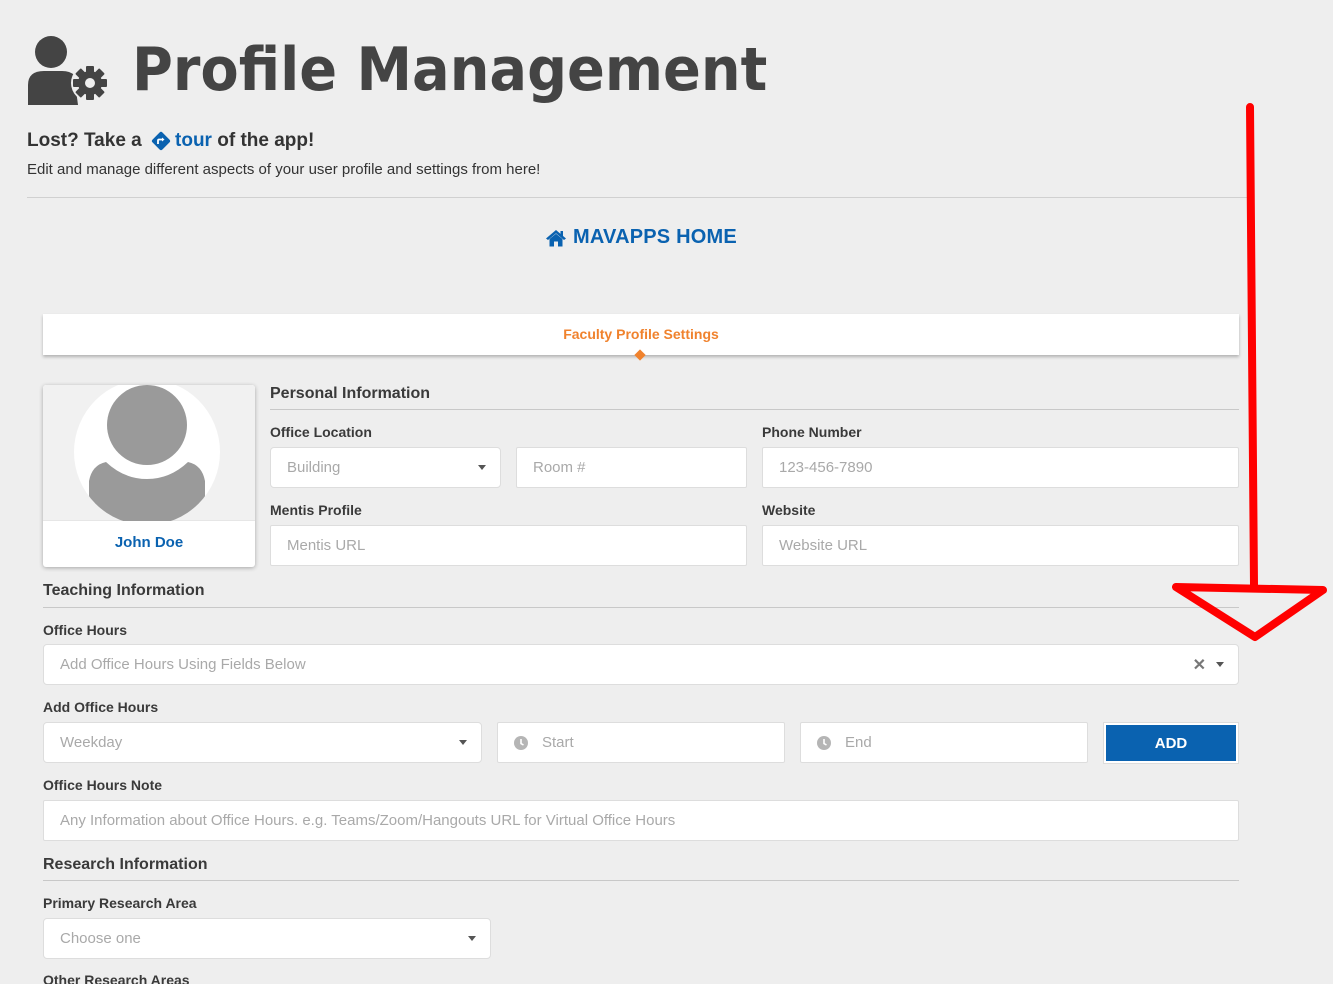 The height and width of the screenshot is (984, 1333). What do you see at coordinates (101, 707) in the screenshot?
I see `add-office-hours-label: Add Office Hours` at bounding box center [101, 707].